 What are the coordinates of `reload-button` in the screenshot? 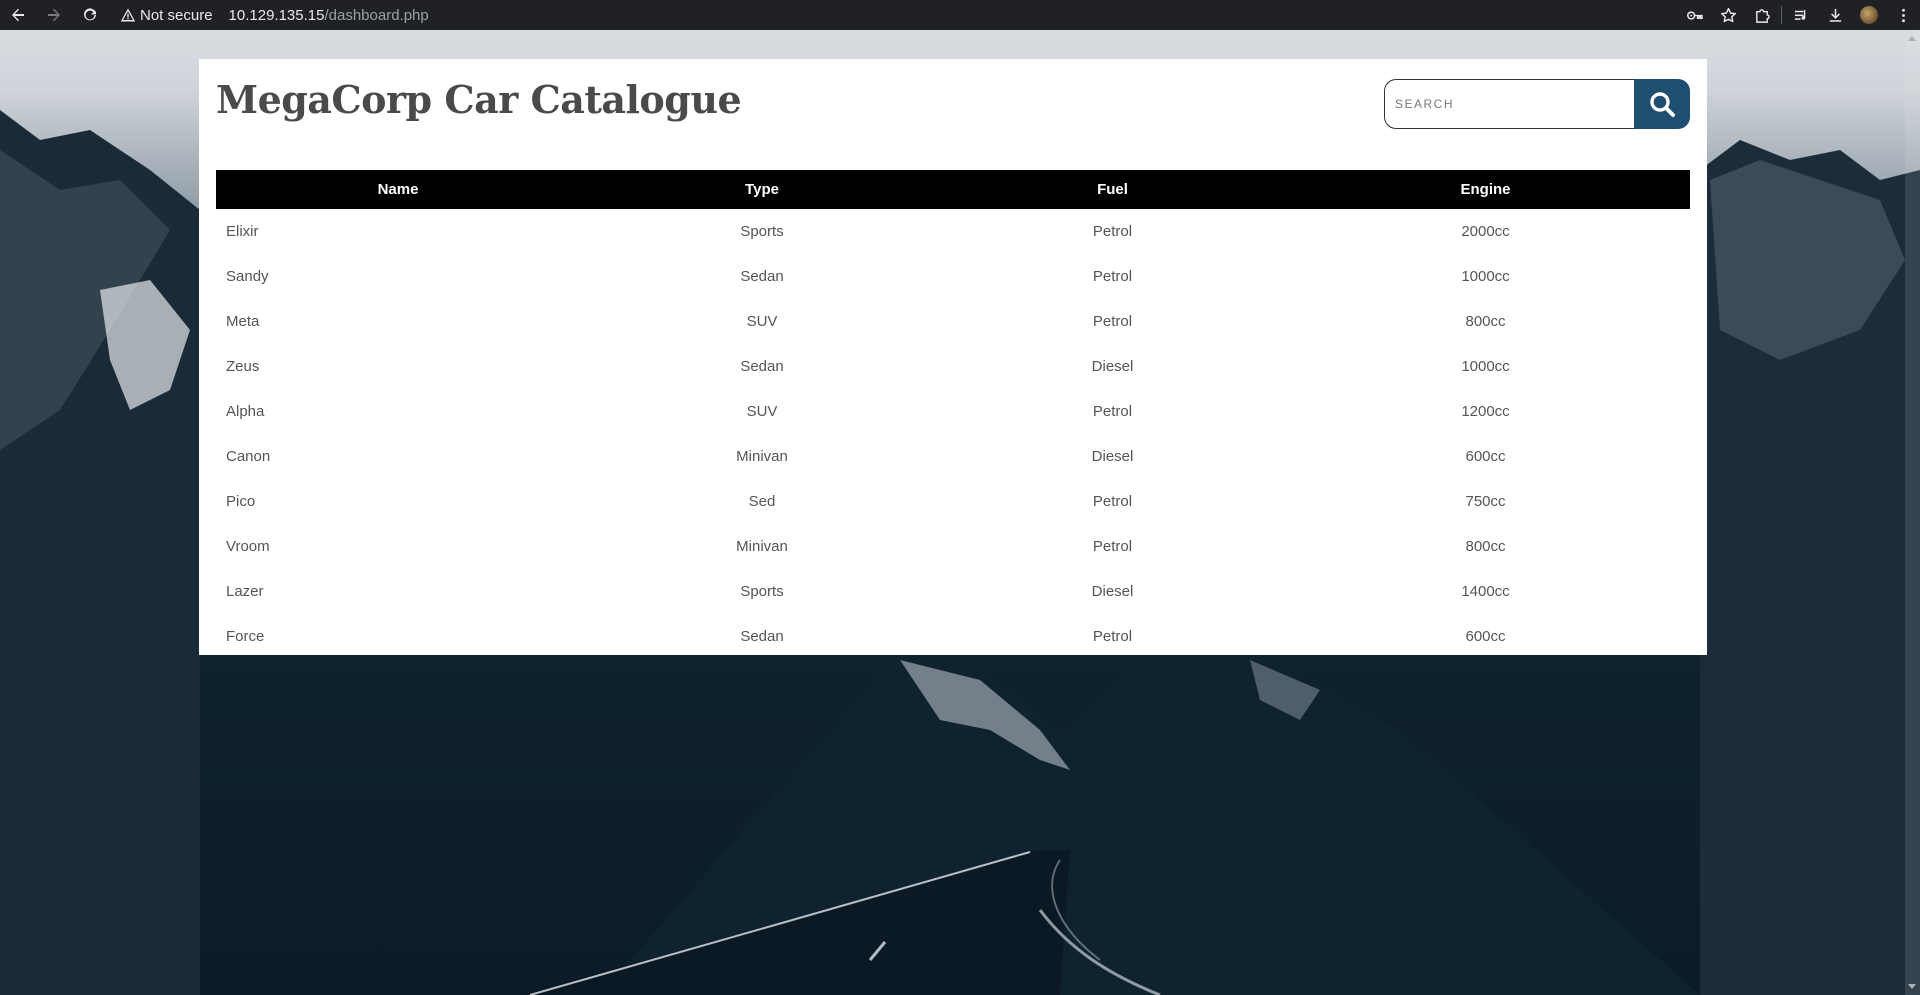 It's located at (90, 15).